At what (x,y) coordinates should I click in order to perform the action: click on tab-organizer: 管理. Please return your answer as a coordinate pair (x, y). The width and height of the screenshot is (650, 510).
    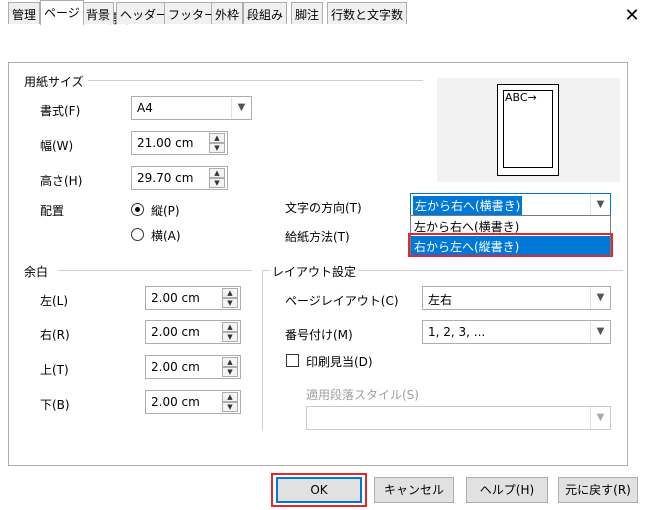
    Looking at the image, I should click on (24, 13).